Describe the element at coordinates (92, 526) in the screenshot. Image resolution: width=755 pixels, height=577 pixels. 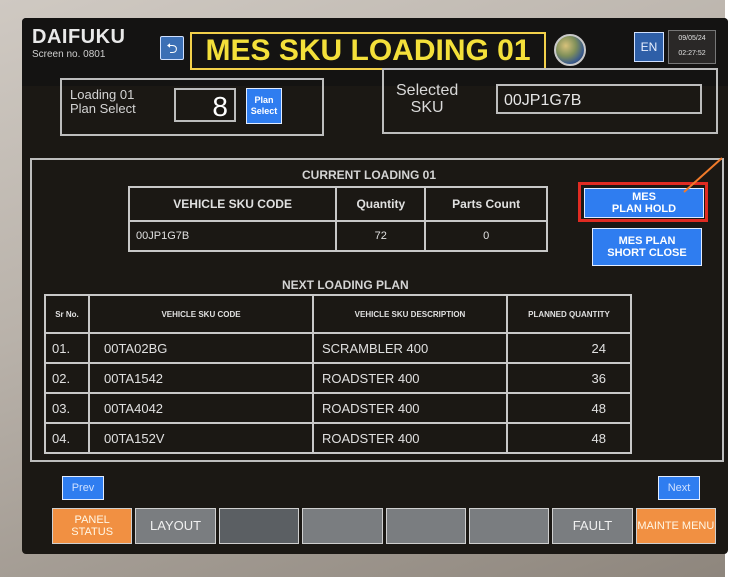
I see `panel-status-button: PANEL STATUS` at that location.